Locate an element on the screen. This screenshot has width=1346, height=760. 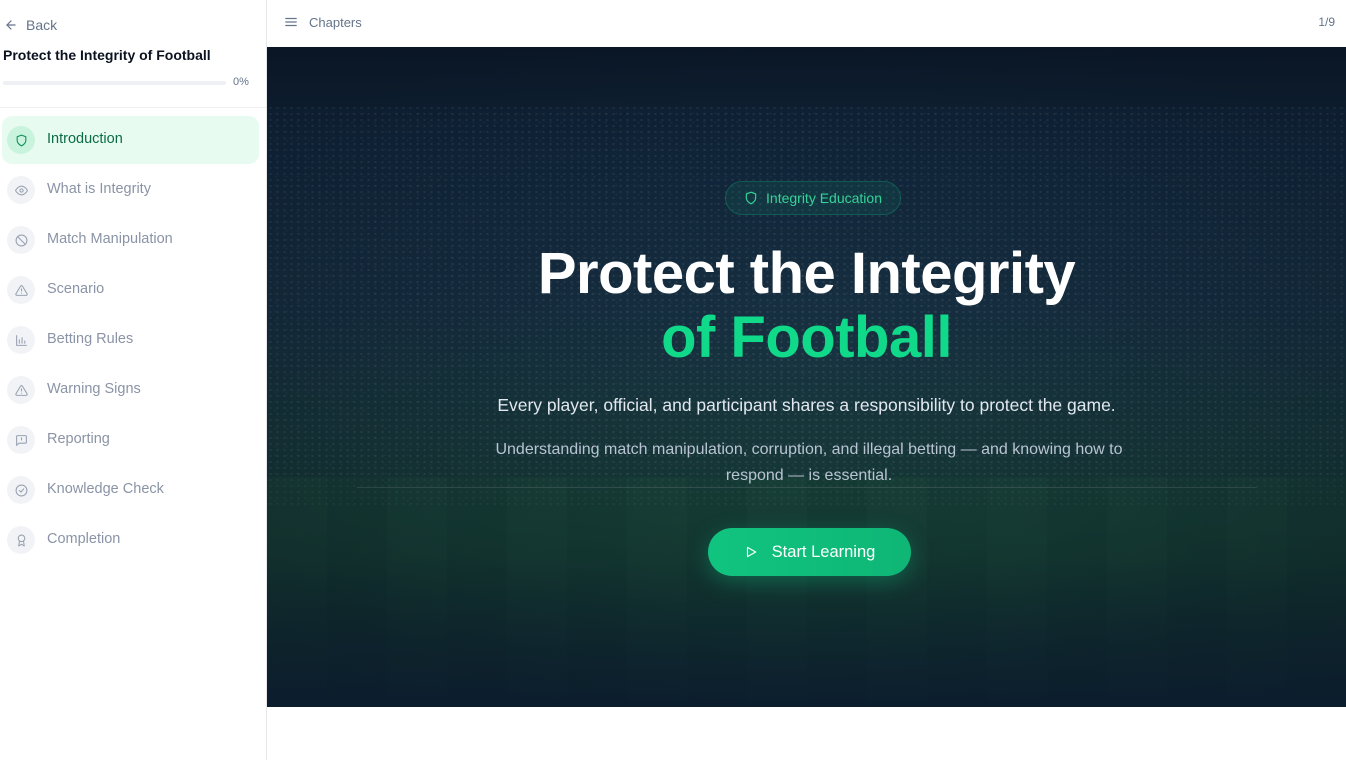
chapter-label: Introduction is located at coordinates (85, 139).